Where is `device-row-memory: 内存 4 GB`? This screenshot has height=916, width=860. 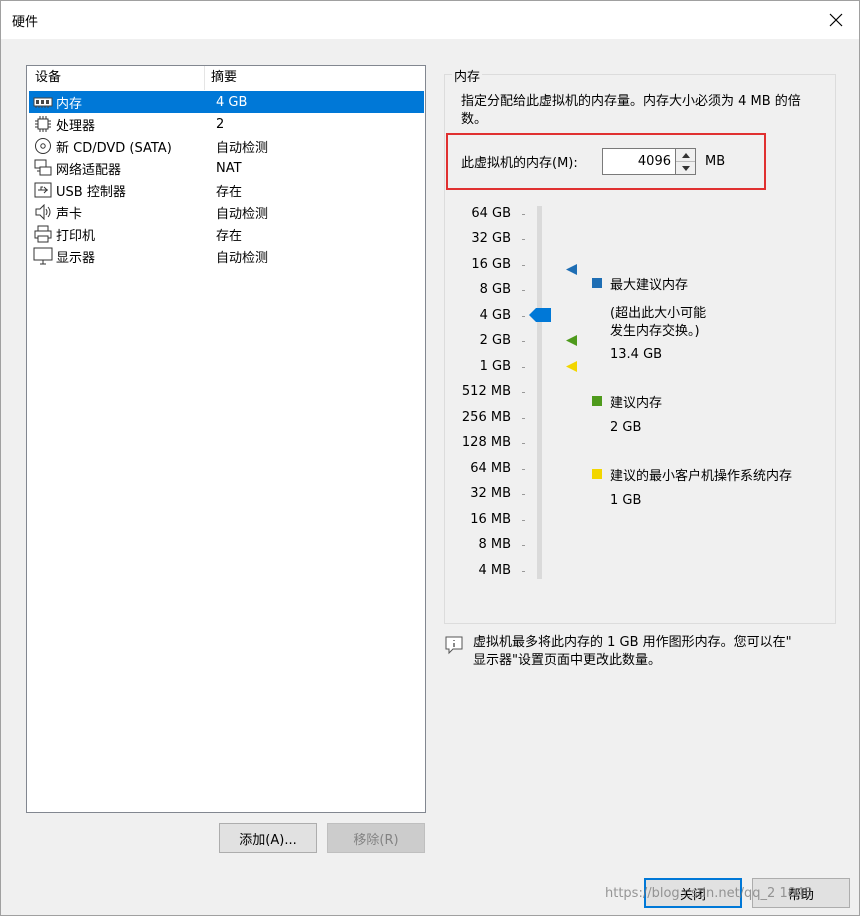
device-row-memory: 内存 4 GB is located at coordinates (226, 102).